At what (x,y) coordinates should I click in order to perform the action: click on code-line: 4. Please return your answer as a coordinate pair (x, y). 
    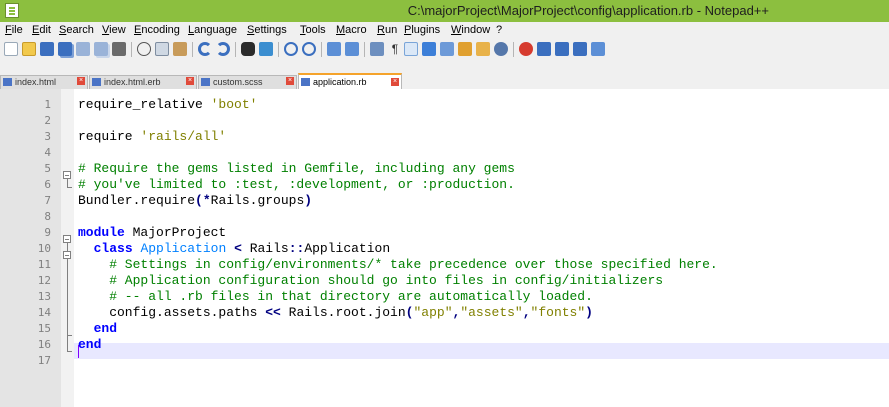
    Looking at the image, I should click on (444, 153).